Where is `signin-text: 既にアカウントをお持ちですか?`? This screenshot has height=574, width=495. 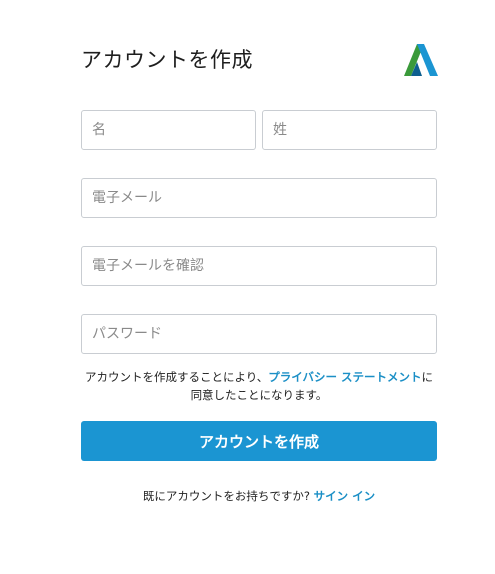 signin-text: 既にアカウントをお持ちですか? is located at coordinates (228, 496).